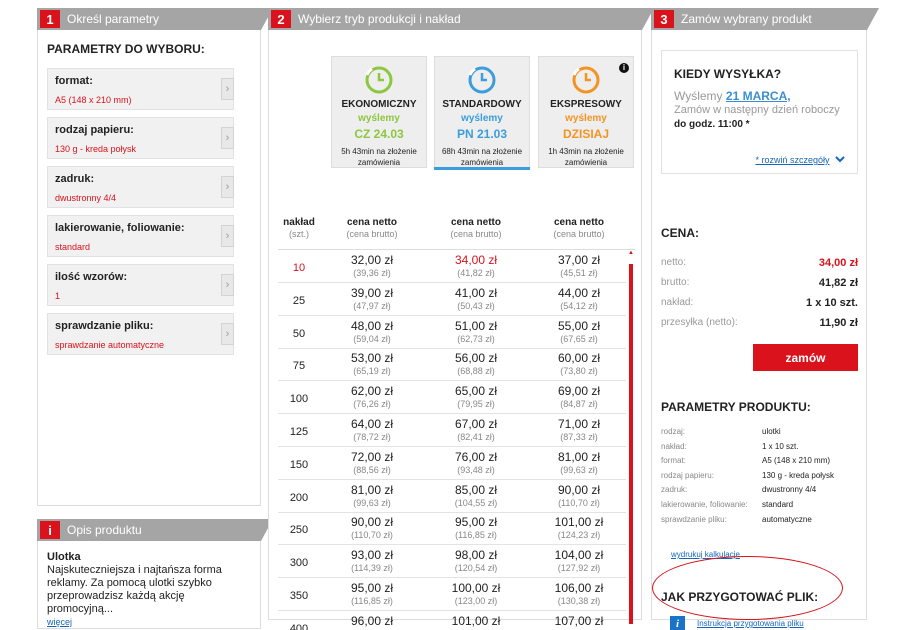 The width and height of the screenshot is (900, 630). Describe the element at coordinates (476, 502) in the screenshot. I see `gross-price: (104,55 zł)` at that location.